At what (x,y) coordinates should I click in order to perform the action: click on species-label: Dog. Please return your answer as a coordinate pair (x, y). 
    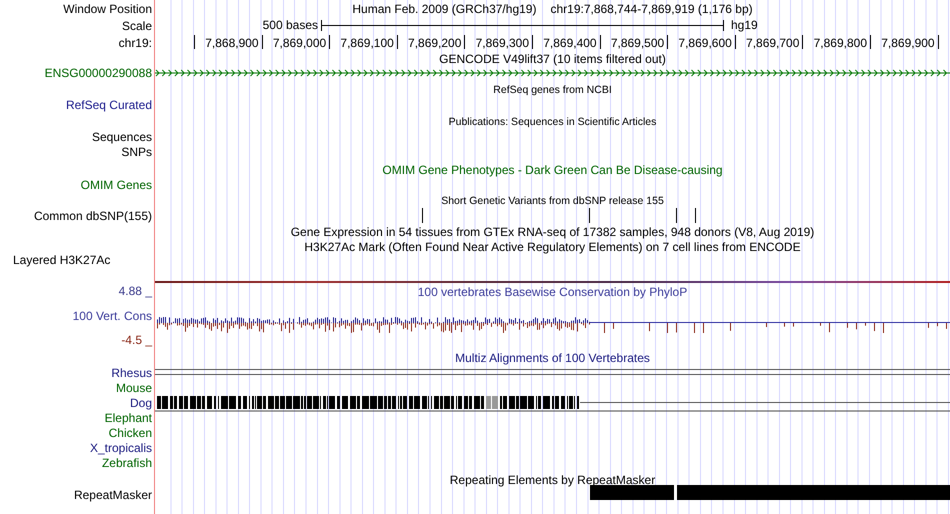
    Looking at the image, I should click on (141, 402).